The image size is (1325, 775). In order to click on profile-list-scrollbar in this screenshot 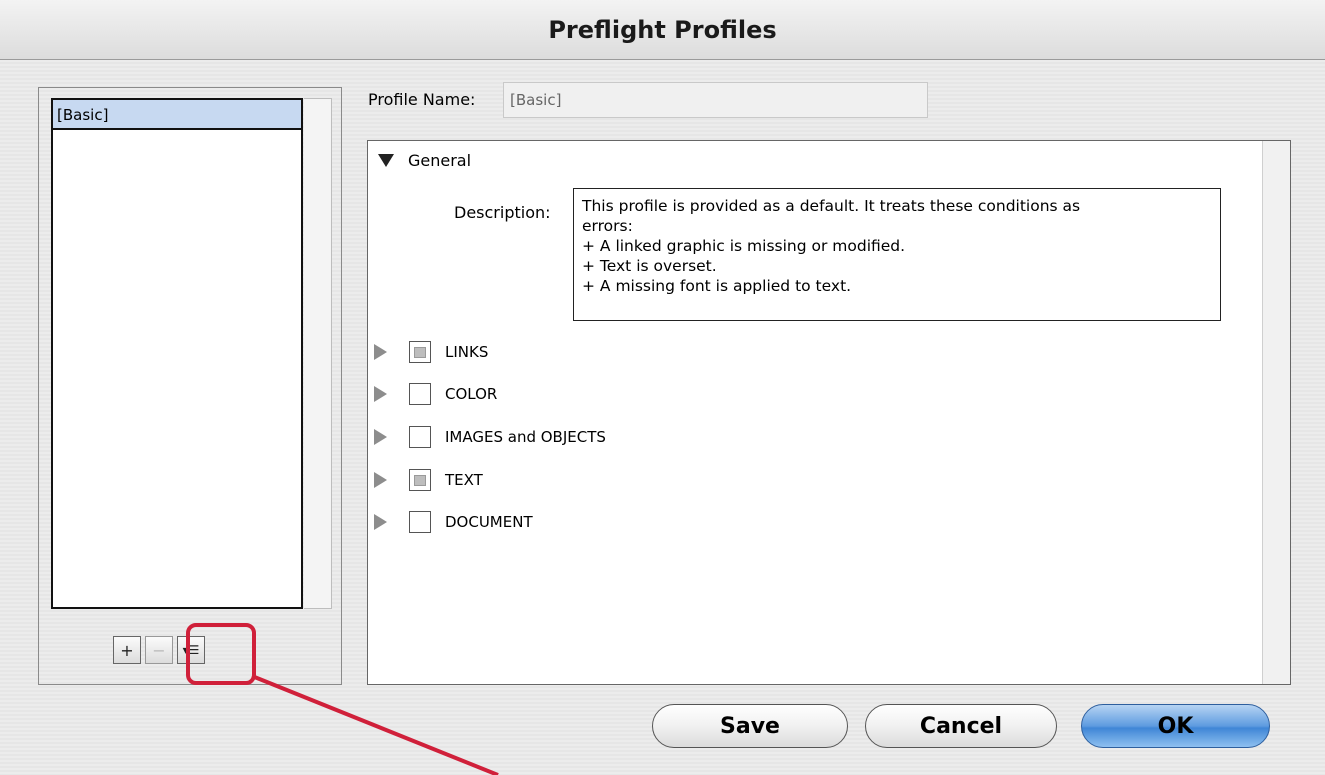, I will do `click(318, 353)`.